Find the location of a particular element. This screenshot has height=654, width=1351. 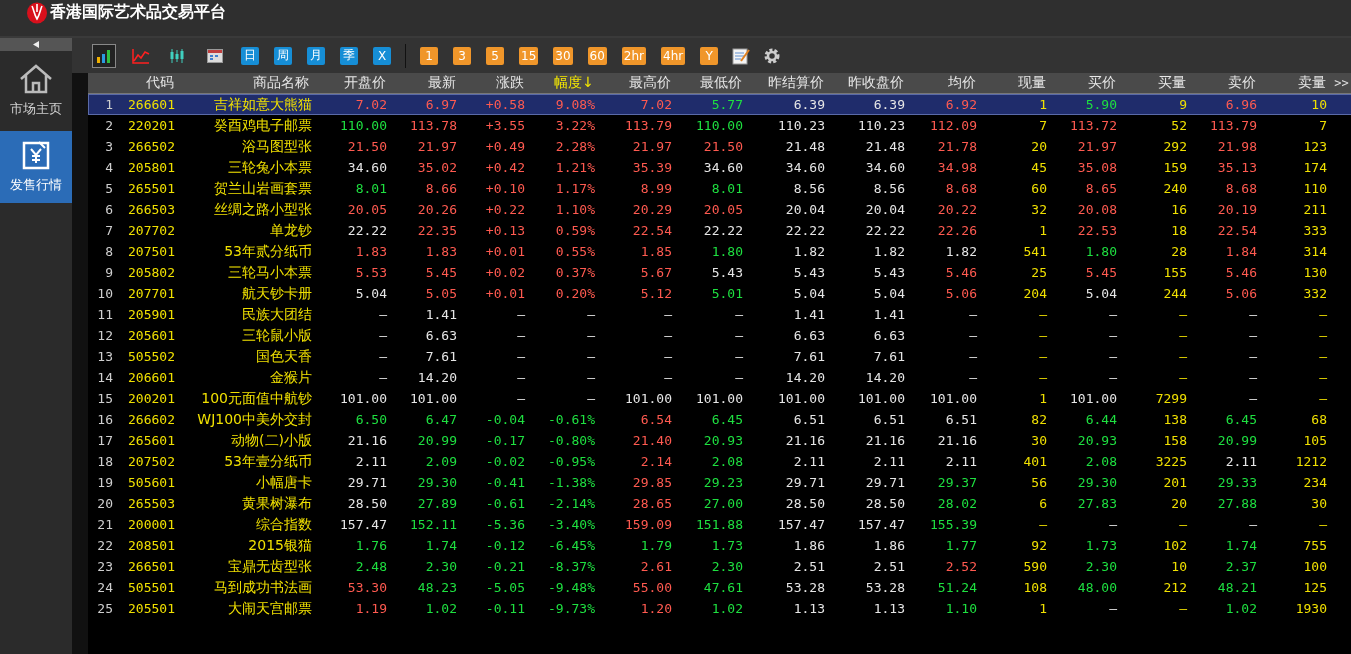

column-header: 最低价 is located at coordinates (712, 83).